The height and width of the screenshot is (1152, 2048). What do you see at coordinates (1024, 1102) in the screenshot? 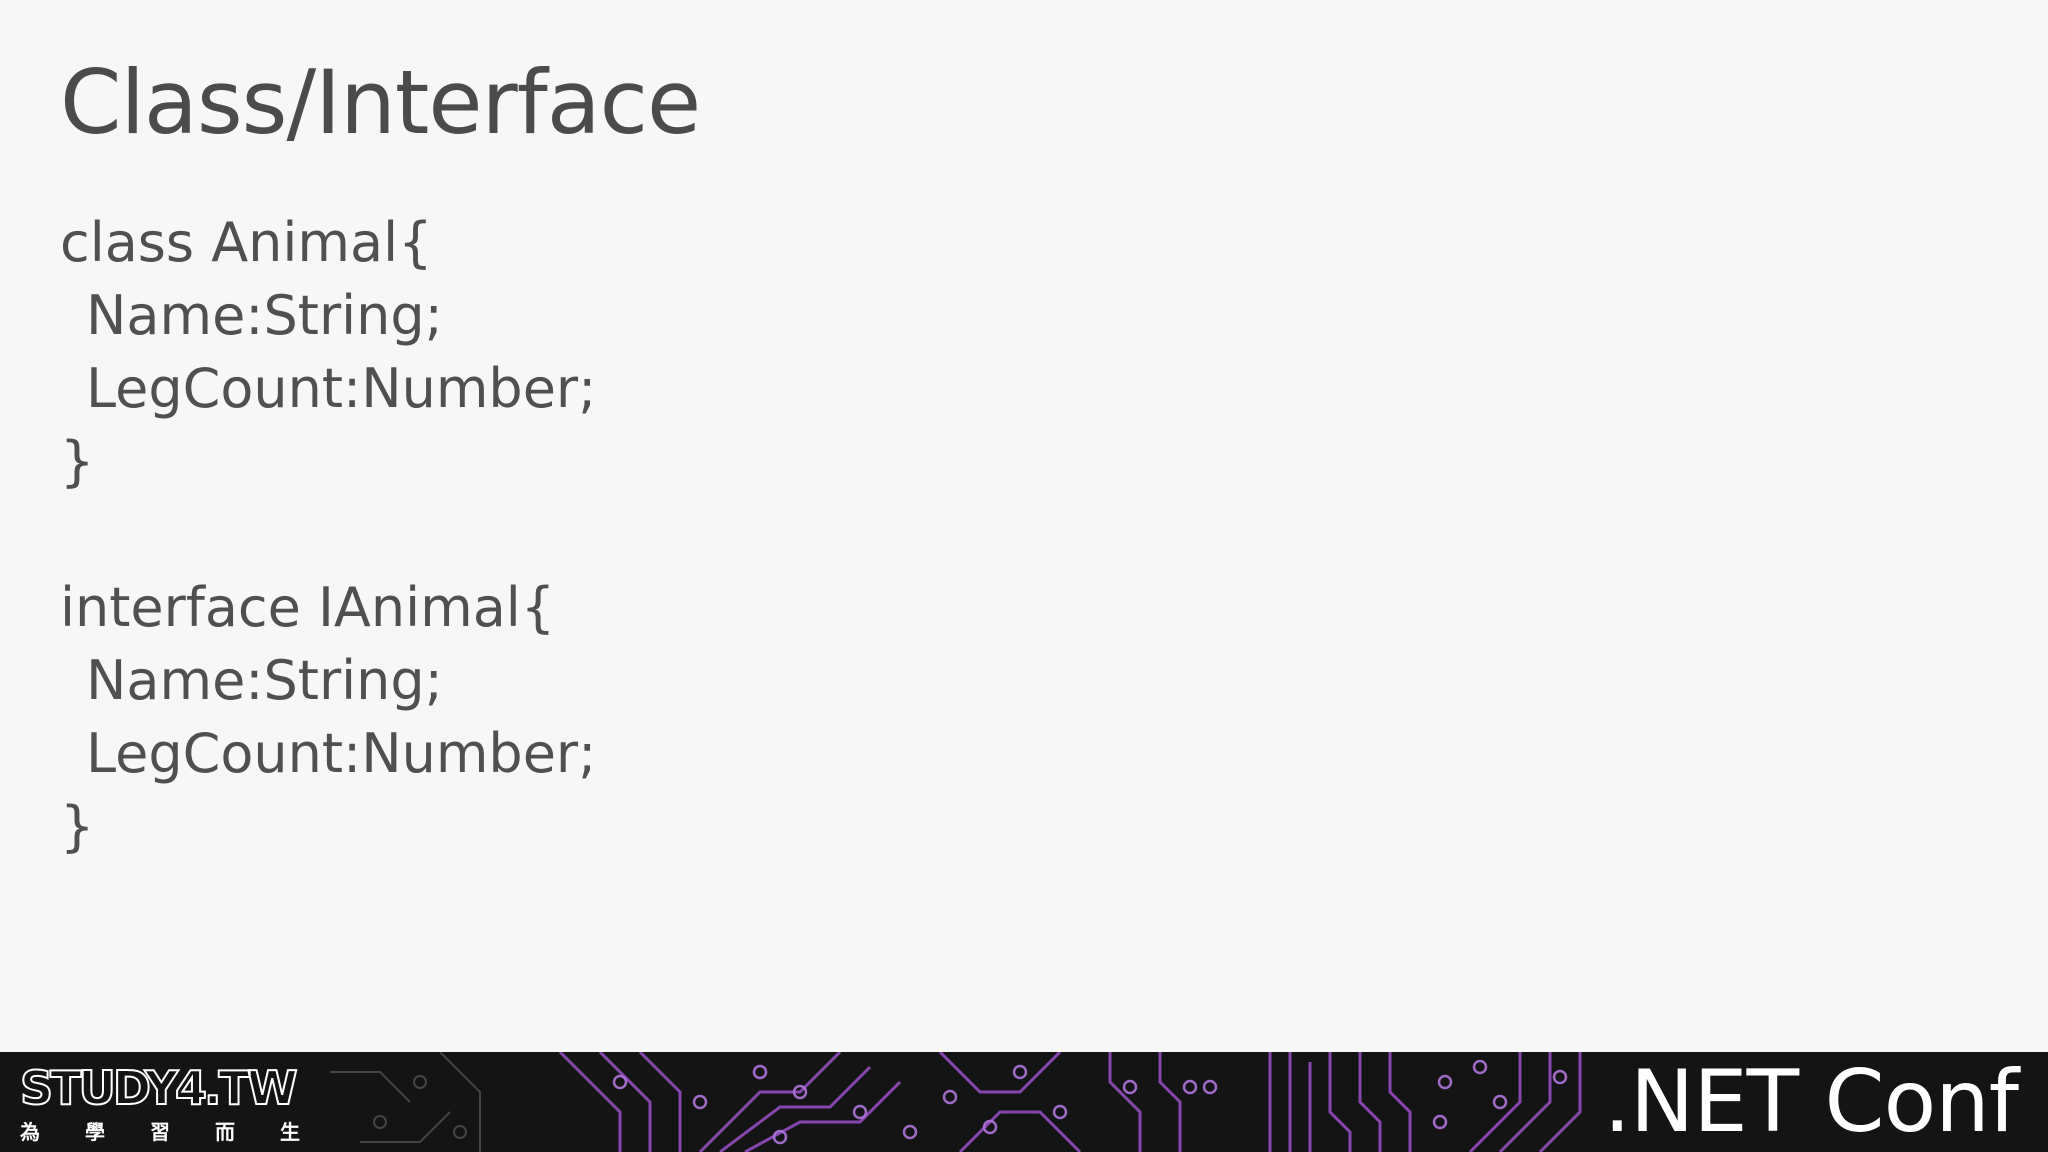
I see `footer-banner: STUDY4.TW 為 學 習 而 生 .NET Conf` at bounding box center [1024, 1102].